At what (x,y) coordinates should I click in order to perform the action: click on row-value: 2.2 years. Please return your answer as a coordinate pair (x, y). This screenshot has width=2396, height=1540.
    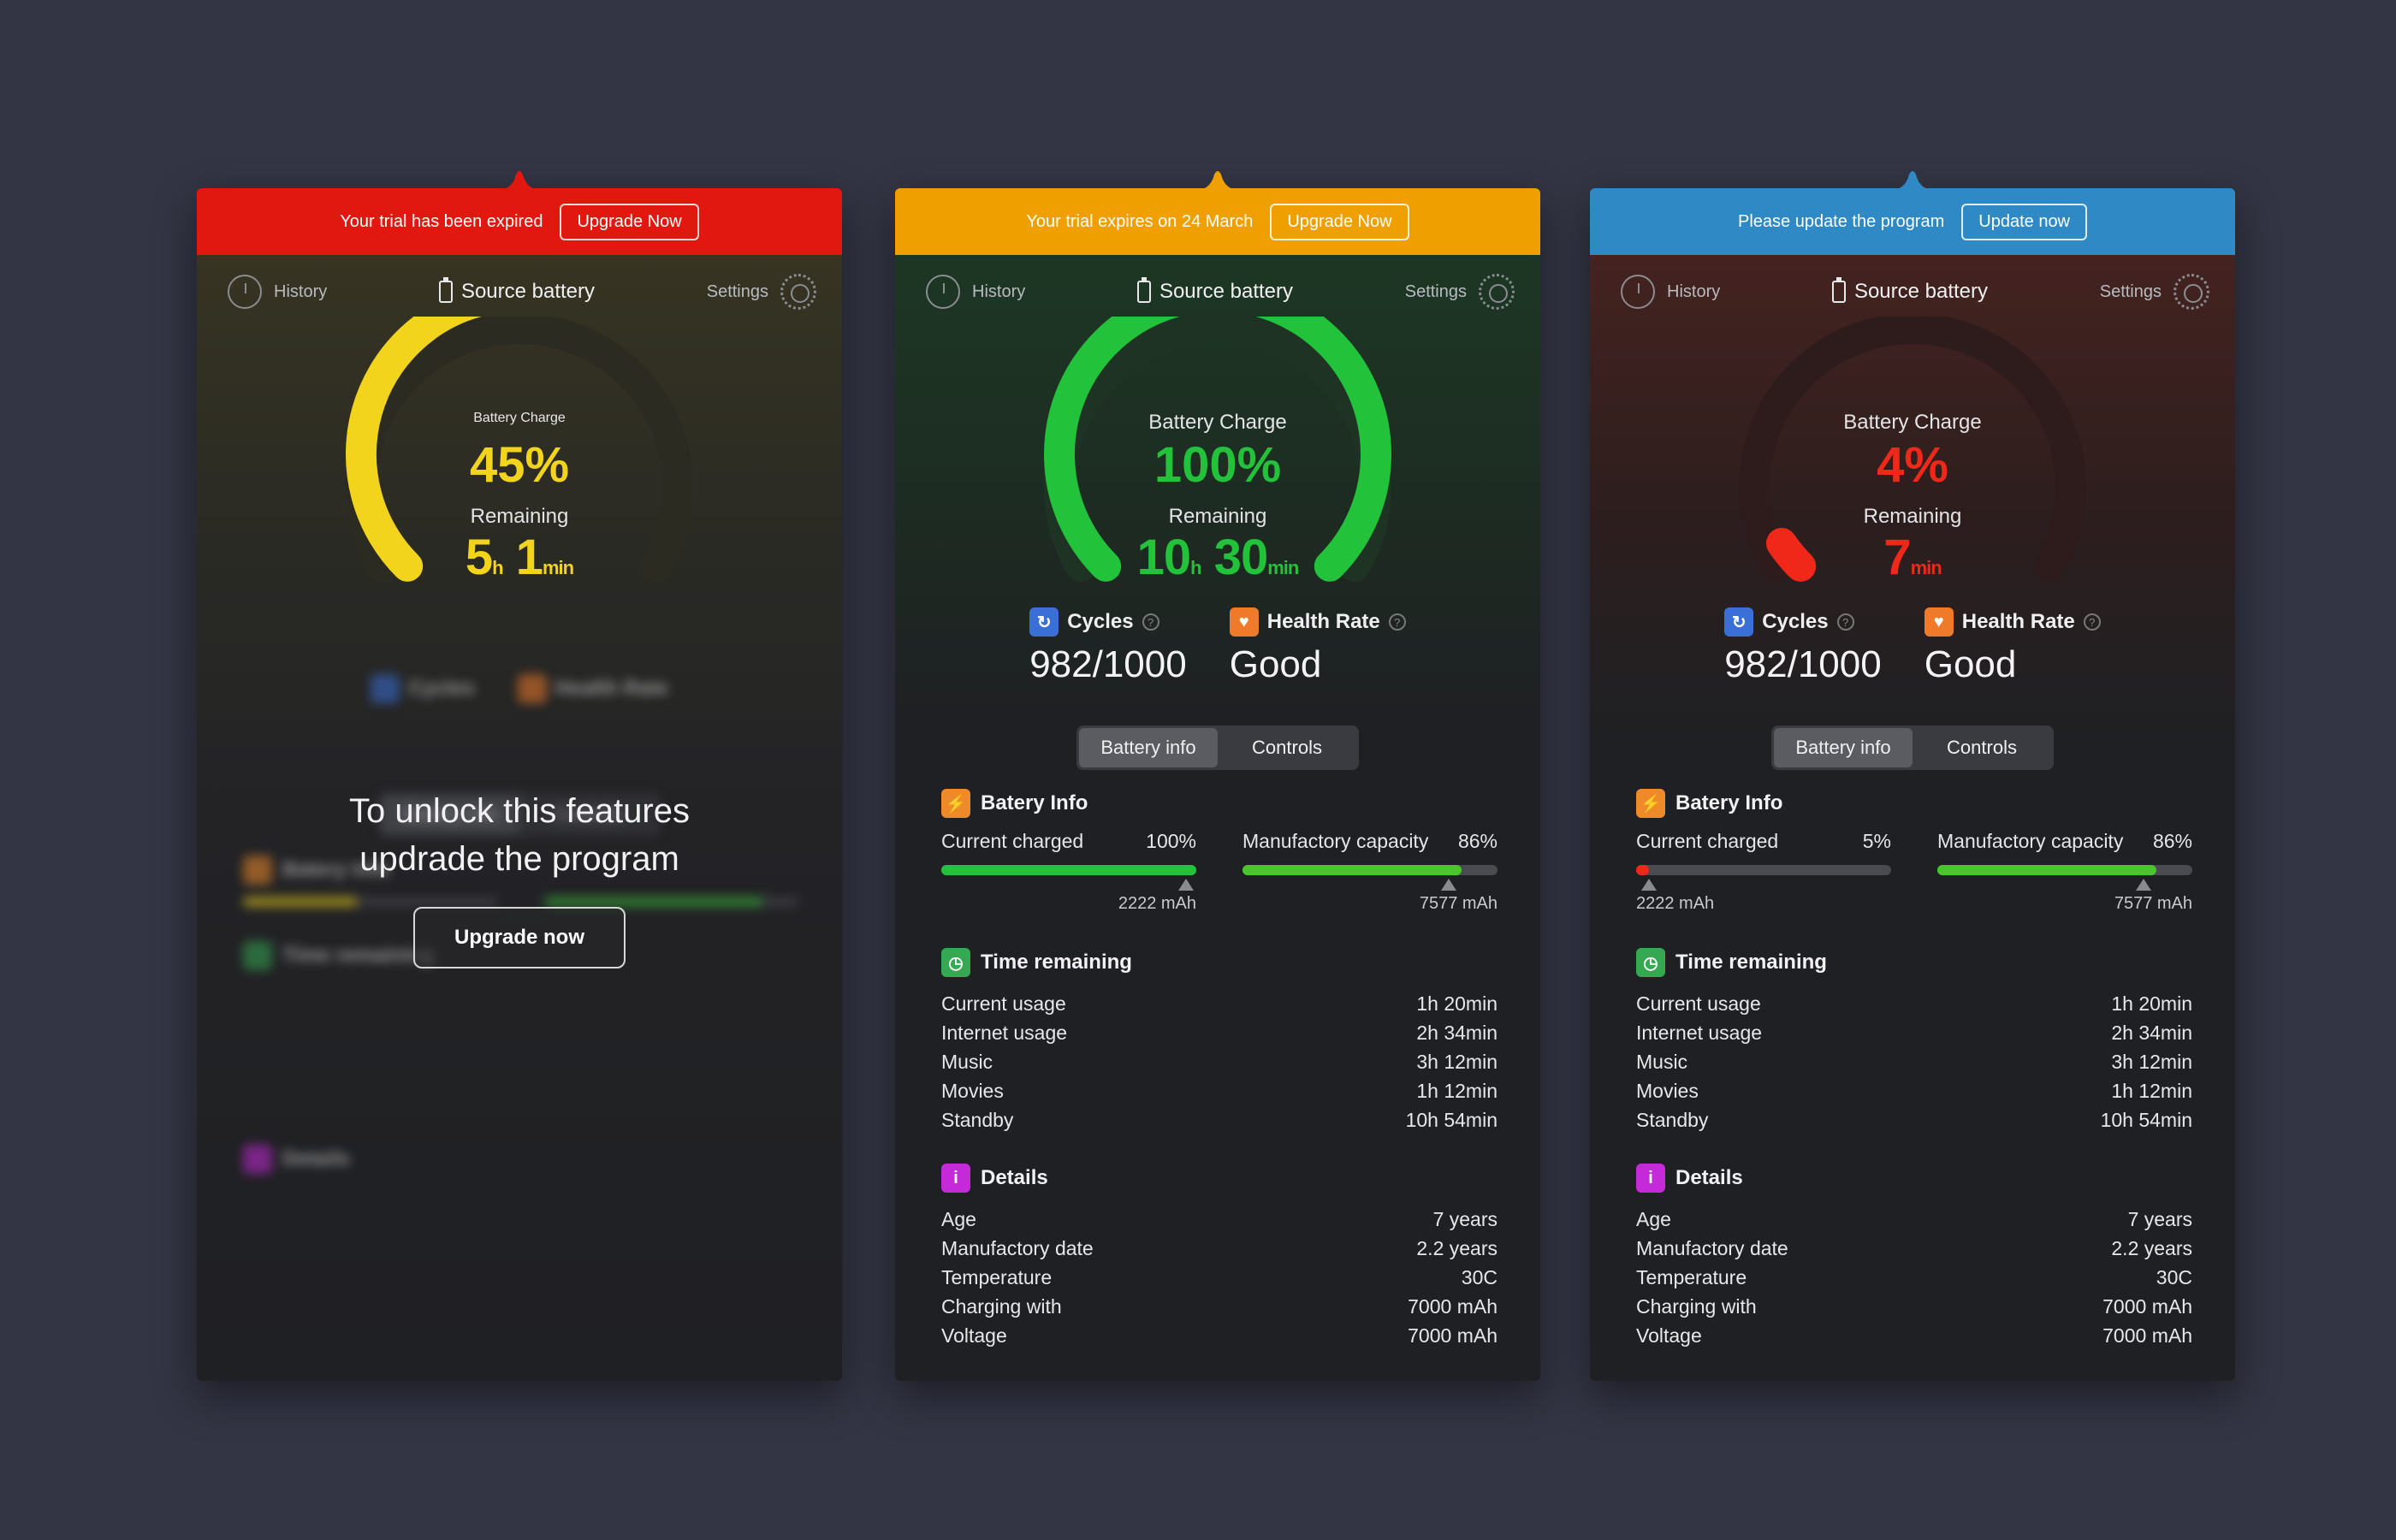
    Looking at the image, I should click on (2152, 1248).